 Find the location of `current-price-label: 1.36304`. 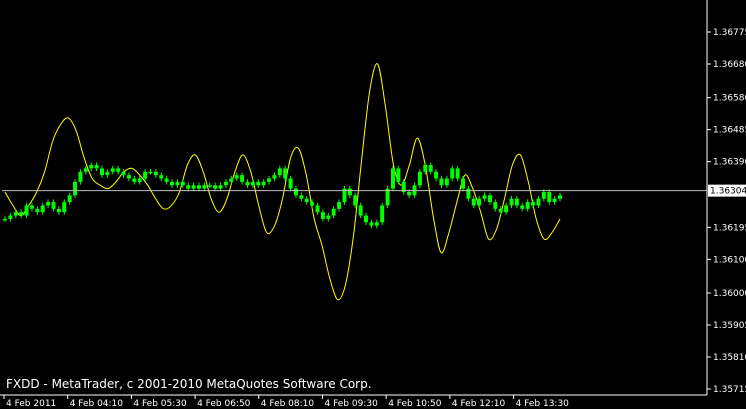

current-price-label: 1.36304 is located at coordinates (728, 192).